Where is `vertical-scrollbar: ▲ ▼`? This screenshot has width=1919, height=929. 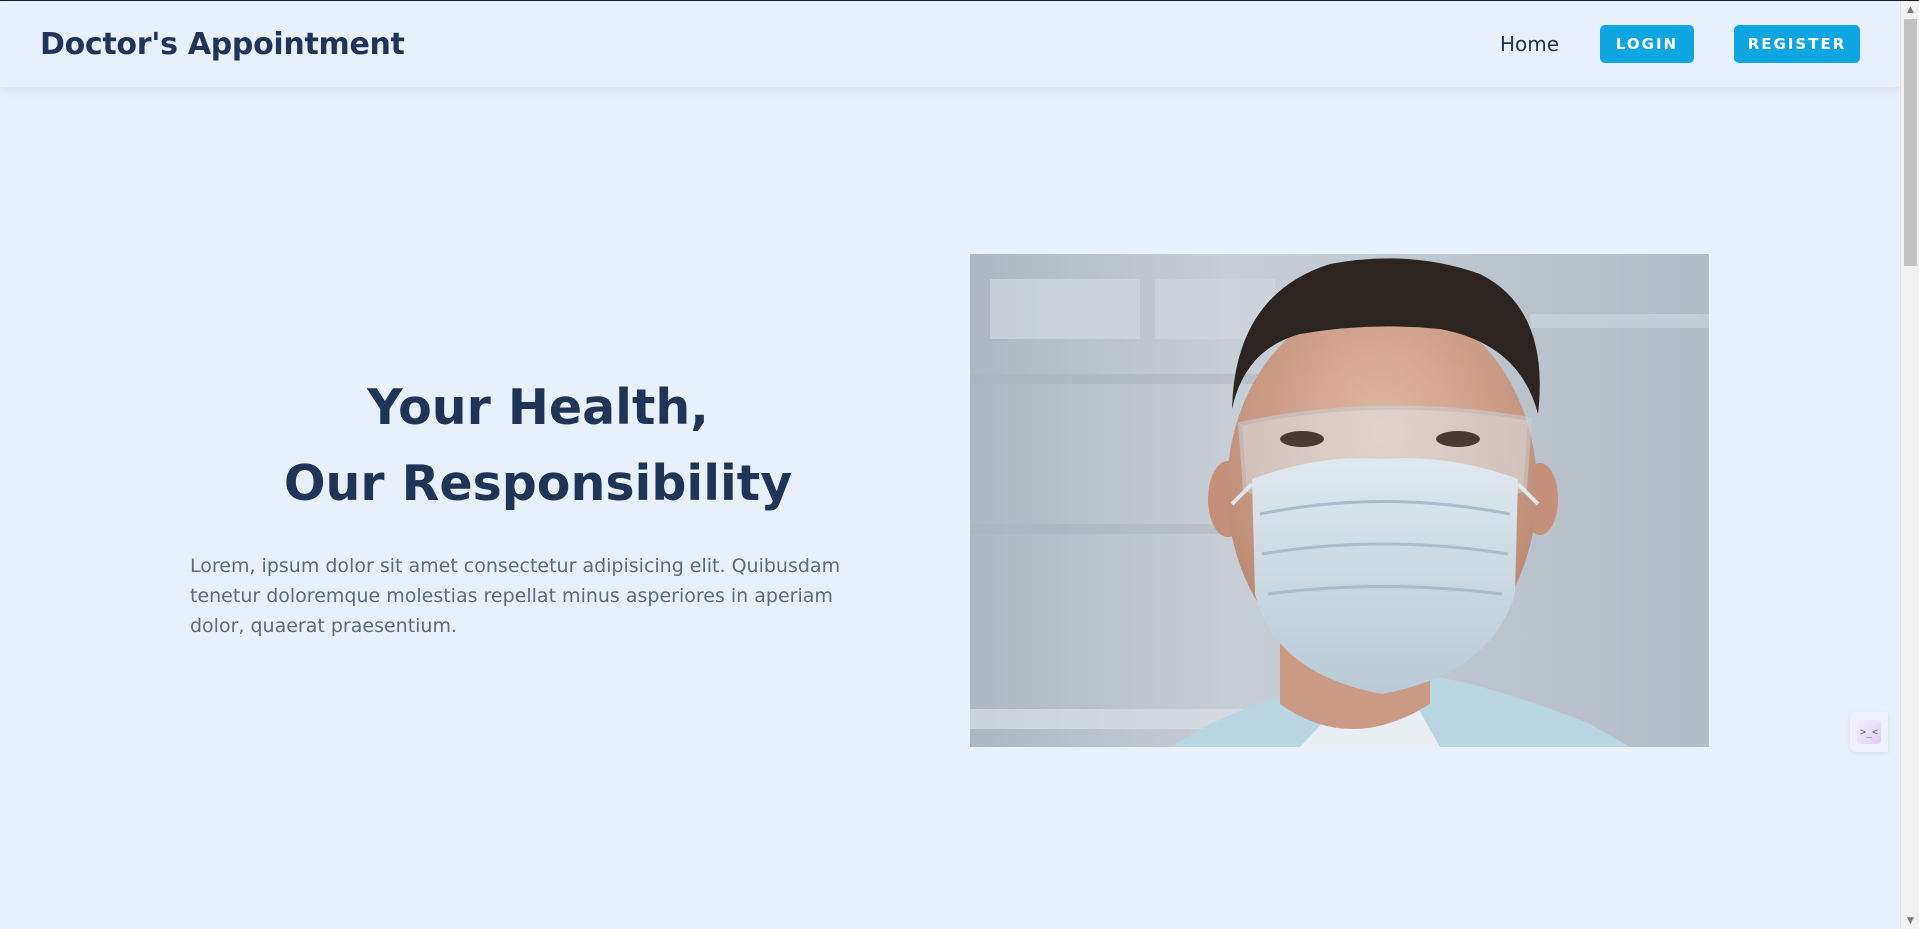
vertical-scrollbar: ▲ ▼ is located at coordinates (1909, 465).